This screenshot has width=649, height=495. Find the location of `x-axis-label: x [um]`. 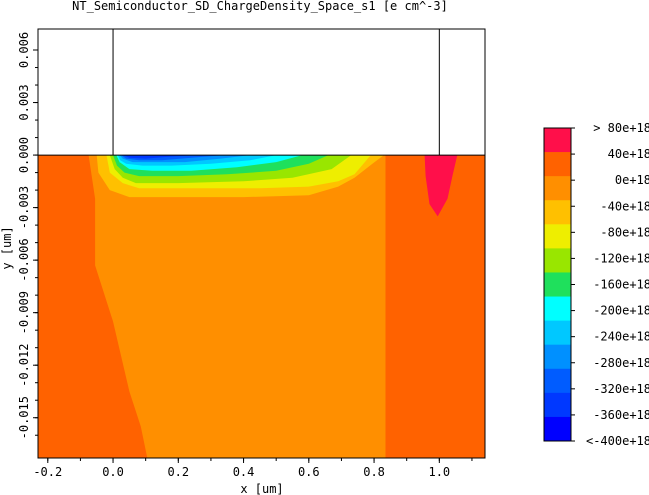

x-axis-label: x [um] is located at coordinates (261, 488).